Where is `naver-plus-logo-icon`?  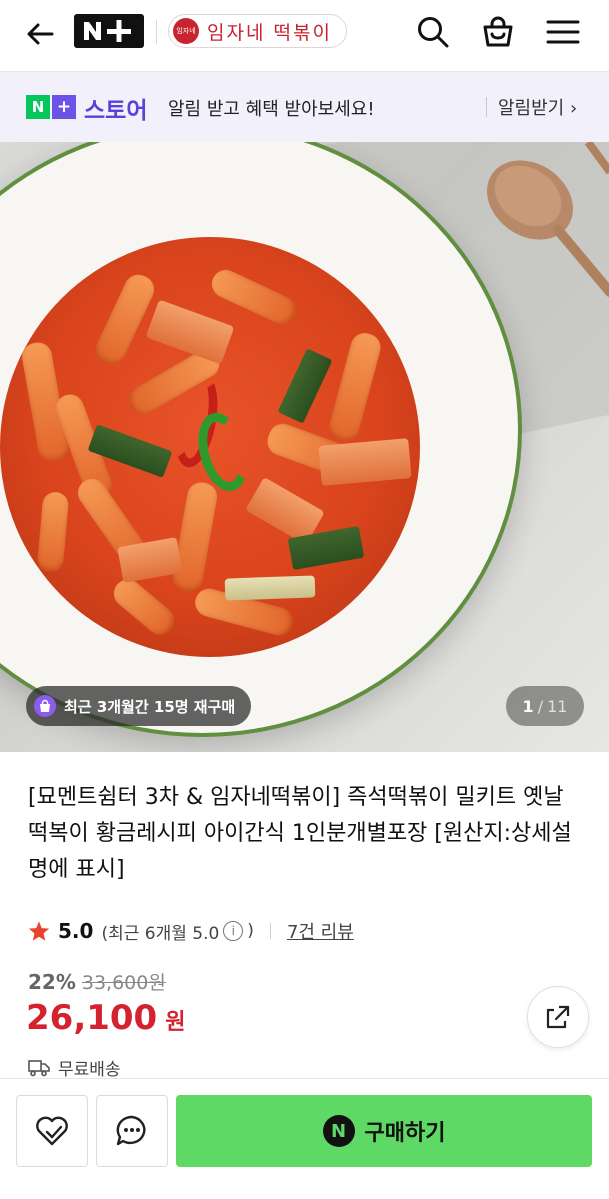
naver-plus-logo-icon is located at coordinates (107, 31).